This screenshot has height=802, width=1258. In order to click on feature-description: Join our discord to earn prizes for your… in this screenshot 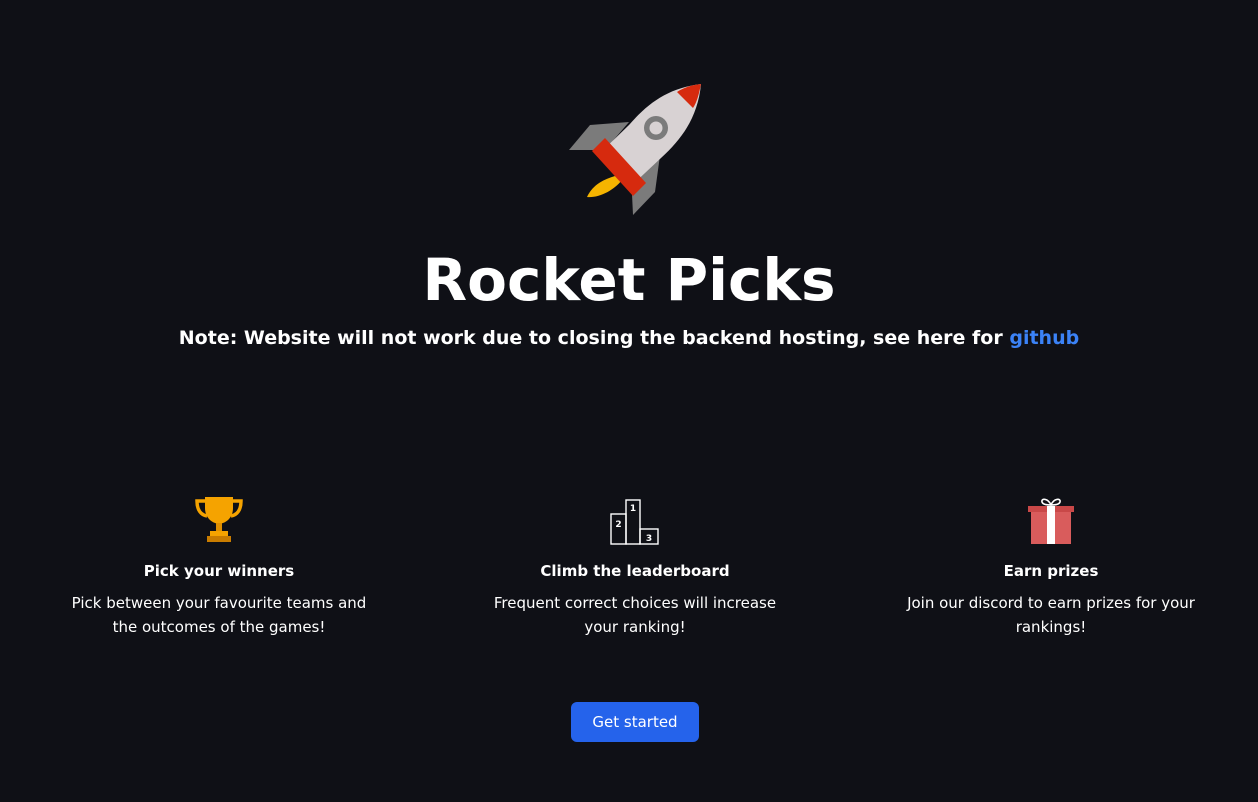, I will do `click(1051, 615)`.